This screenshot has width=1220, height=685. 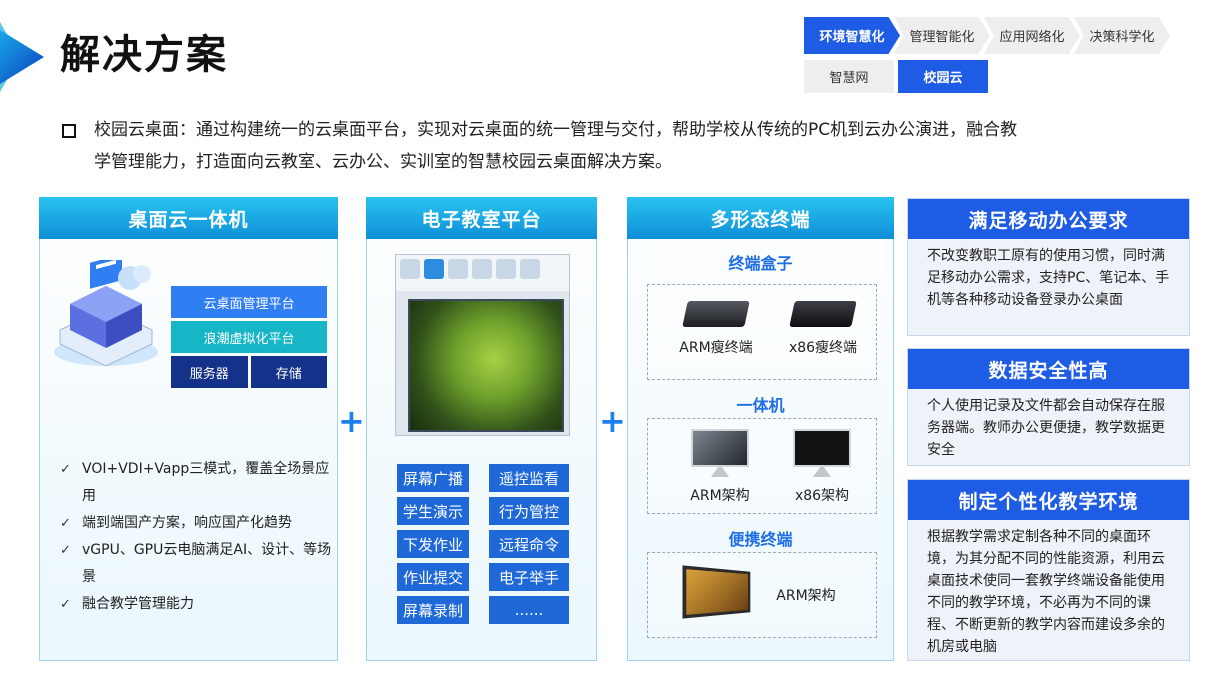 I want to click on page-title: 解决方案, so click(x=144, y=55).